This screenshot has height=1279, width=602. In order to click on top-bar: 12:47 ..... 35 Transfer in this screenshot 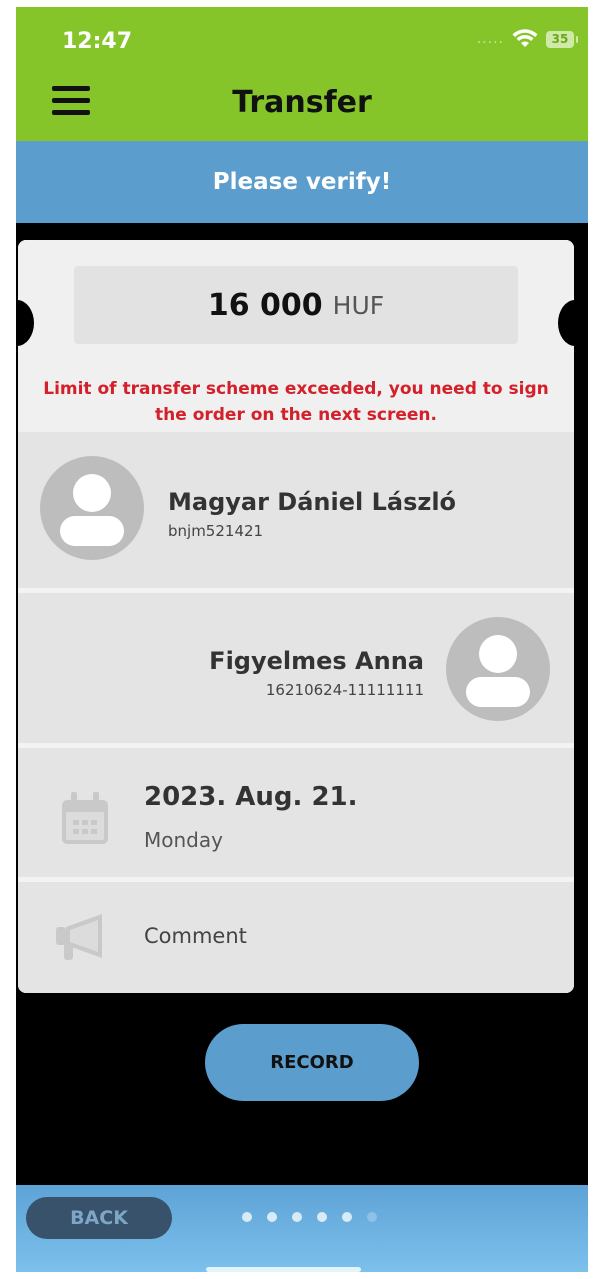, I will do `click(302, 74)`.